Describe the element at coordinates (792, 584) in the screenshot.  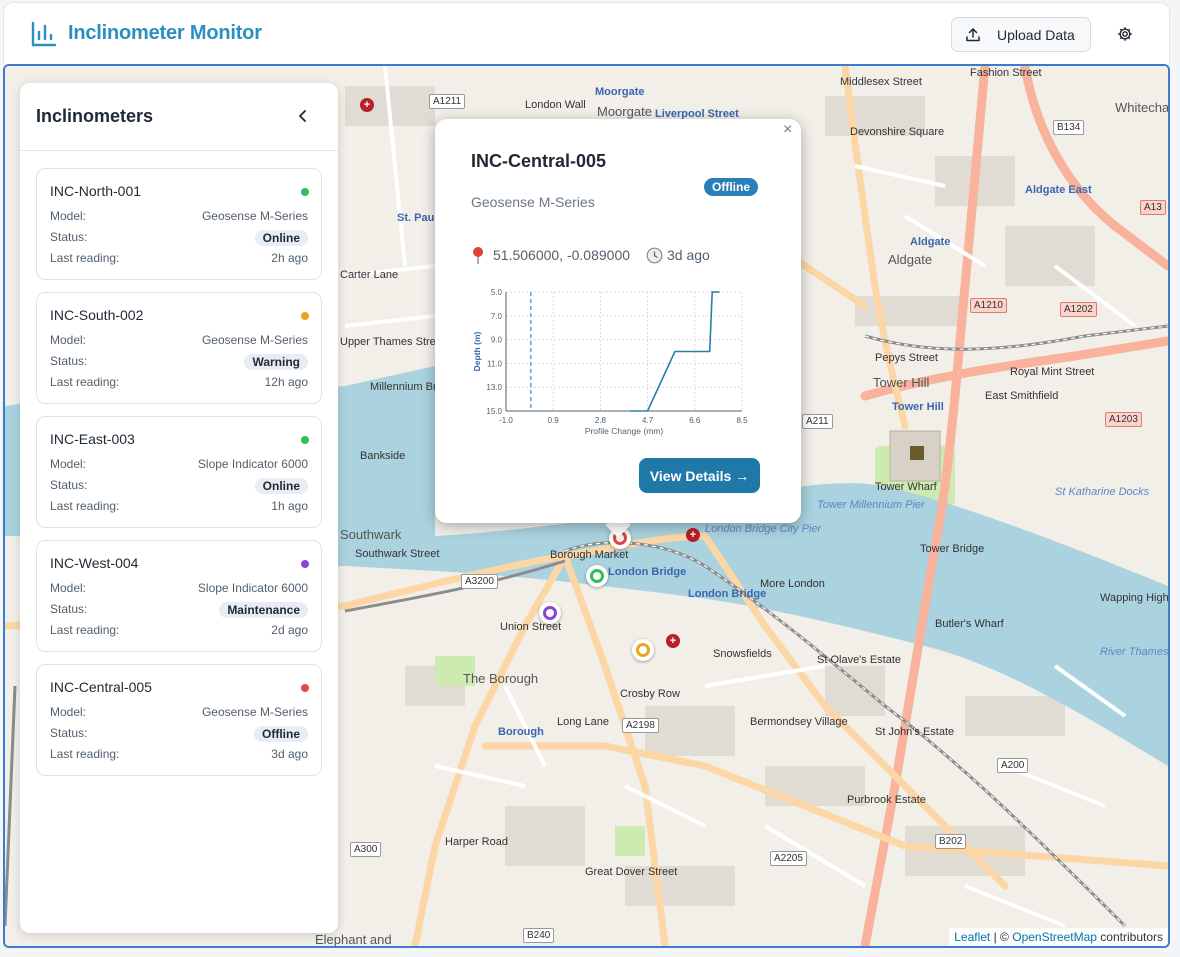
I see `map-label: More London` at that location.